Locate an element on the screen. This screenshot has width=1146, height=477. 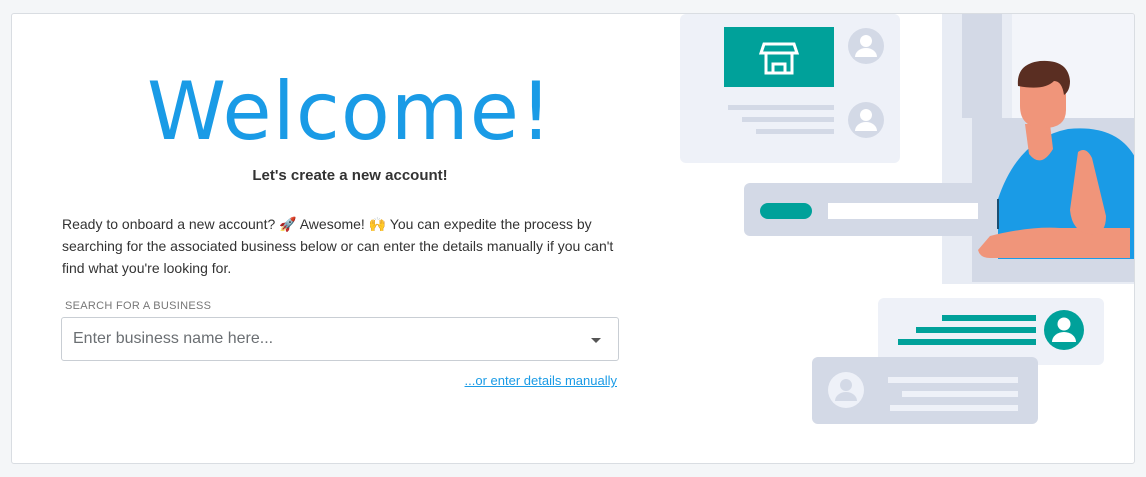
storefront-icon-bg is located at coordinates (779, 57).